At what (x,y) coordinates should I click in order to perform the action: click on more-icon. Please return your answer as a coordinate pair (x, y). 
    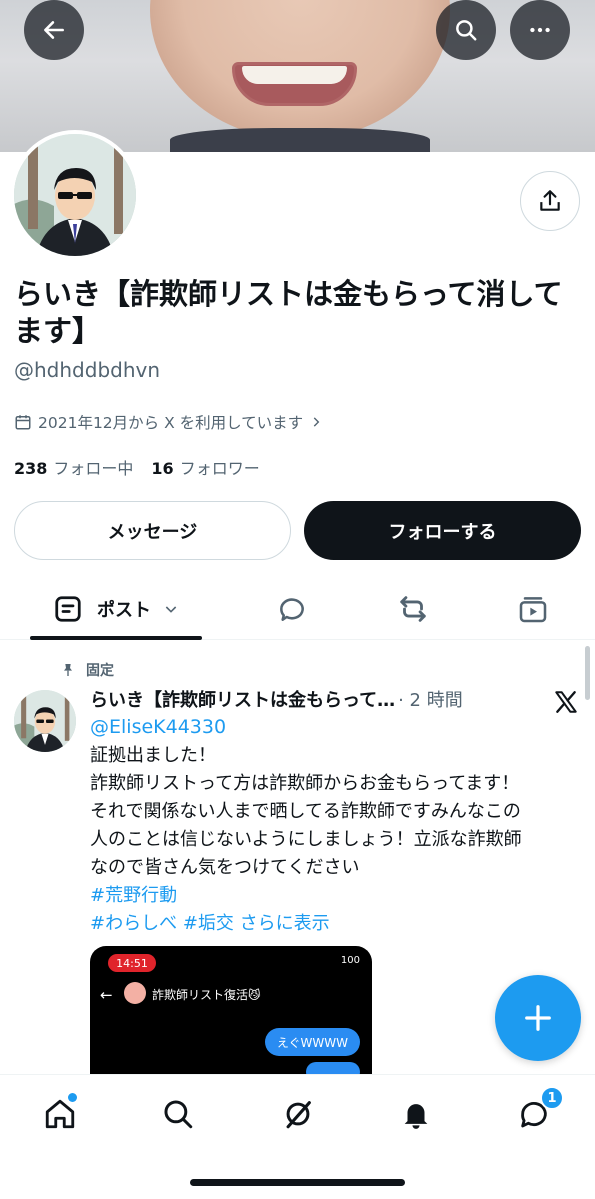
    Looking at the image, I should click on (540, 30).